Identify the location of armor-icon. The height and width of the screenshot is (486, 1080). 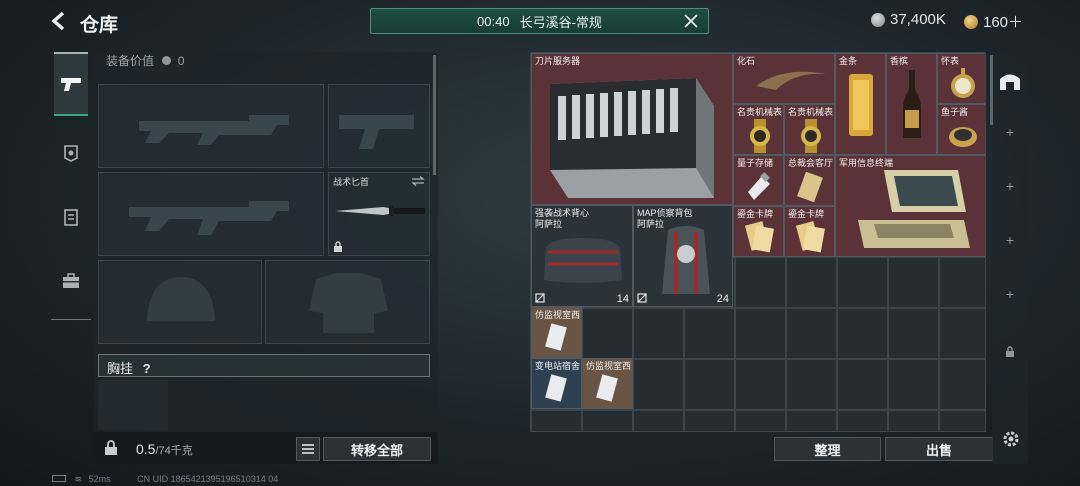
(71, 153).